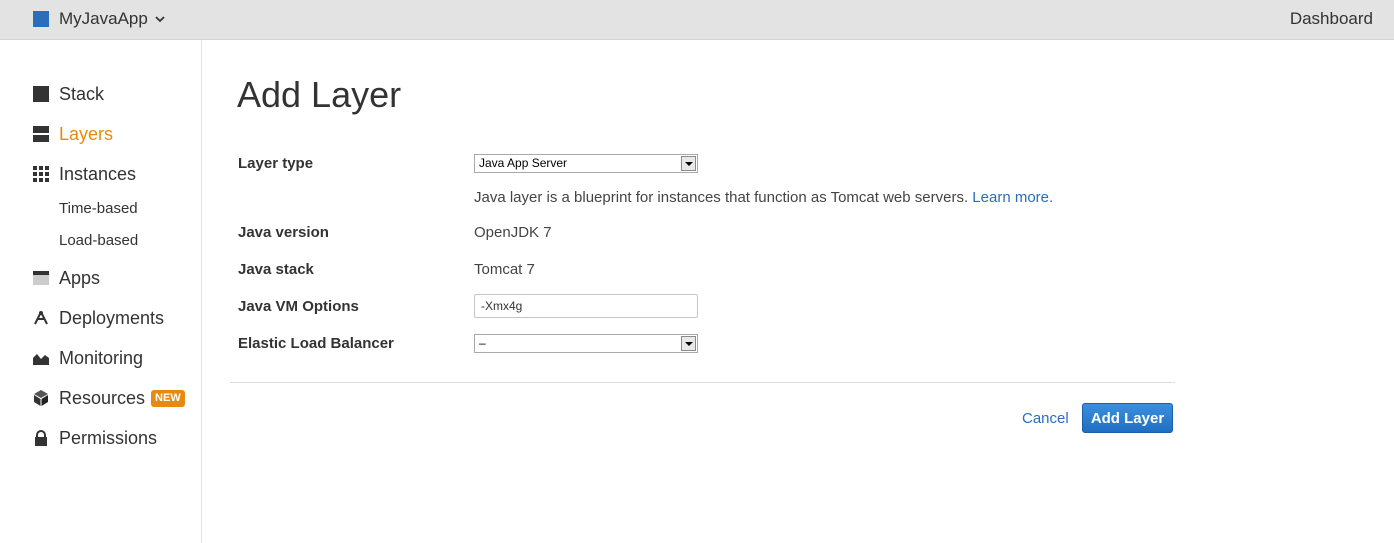 Image resolution: width=1394 pixels, height=543 pixels. Describe the element at coordinates (101, 357) in the screenshot. I see `sidebar-item-label: Monitoring` at that location.